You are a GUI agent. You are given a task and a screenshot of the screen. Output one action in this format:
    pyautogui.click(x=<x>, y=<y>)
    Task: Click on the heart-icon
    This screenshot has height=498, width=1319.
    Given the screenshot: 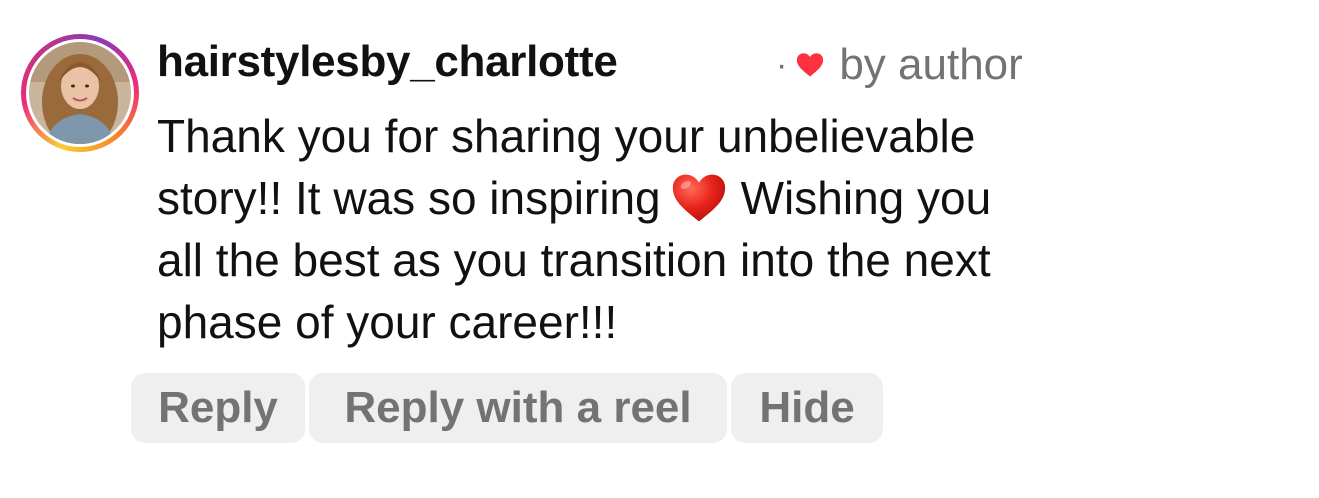 What is the action you would take?
    pyautogui.click(x=810, y=65)
    